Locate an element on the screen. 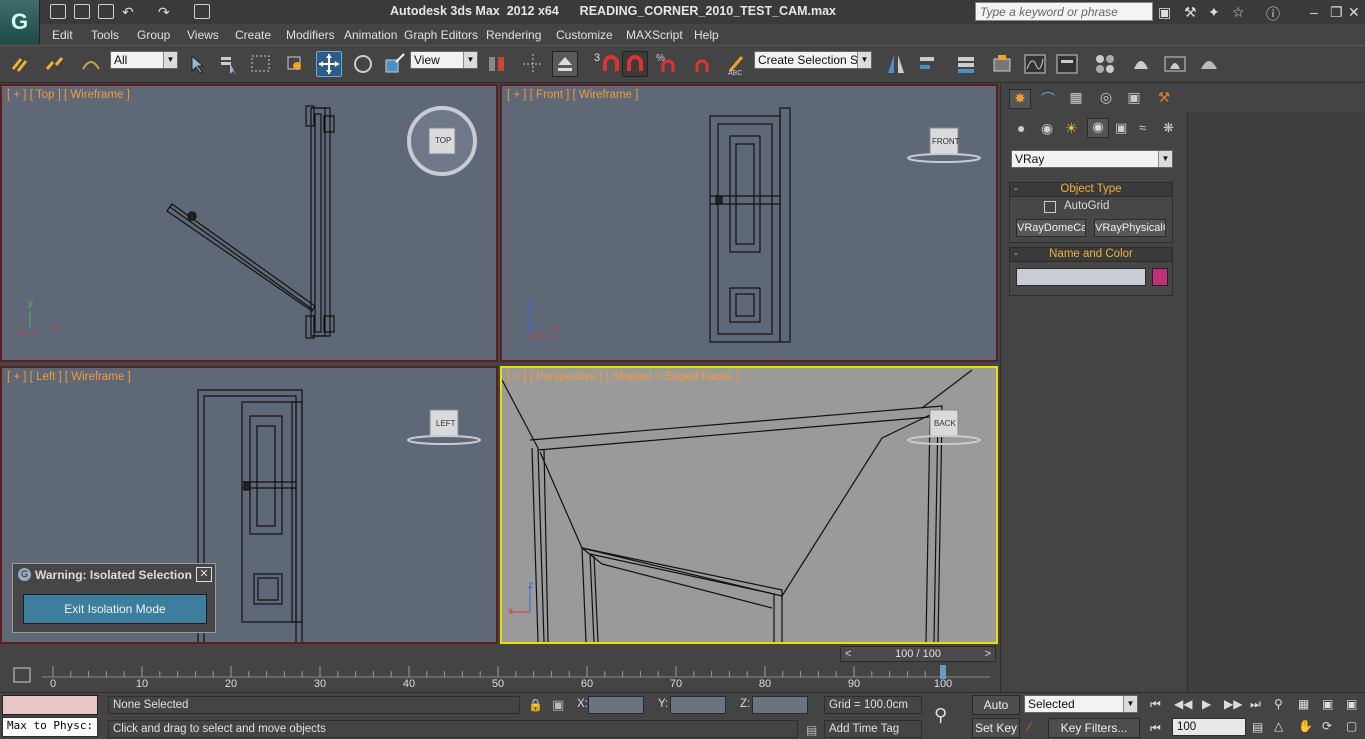 This screenshot has width=1365, height=739. undo-icon: ↶ is located at coordinates (128, 12).